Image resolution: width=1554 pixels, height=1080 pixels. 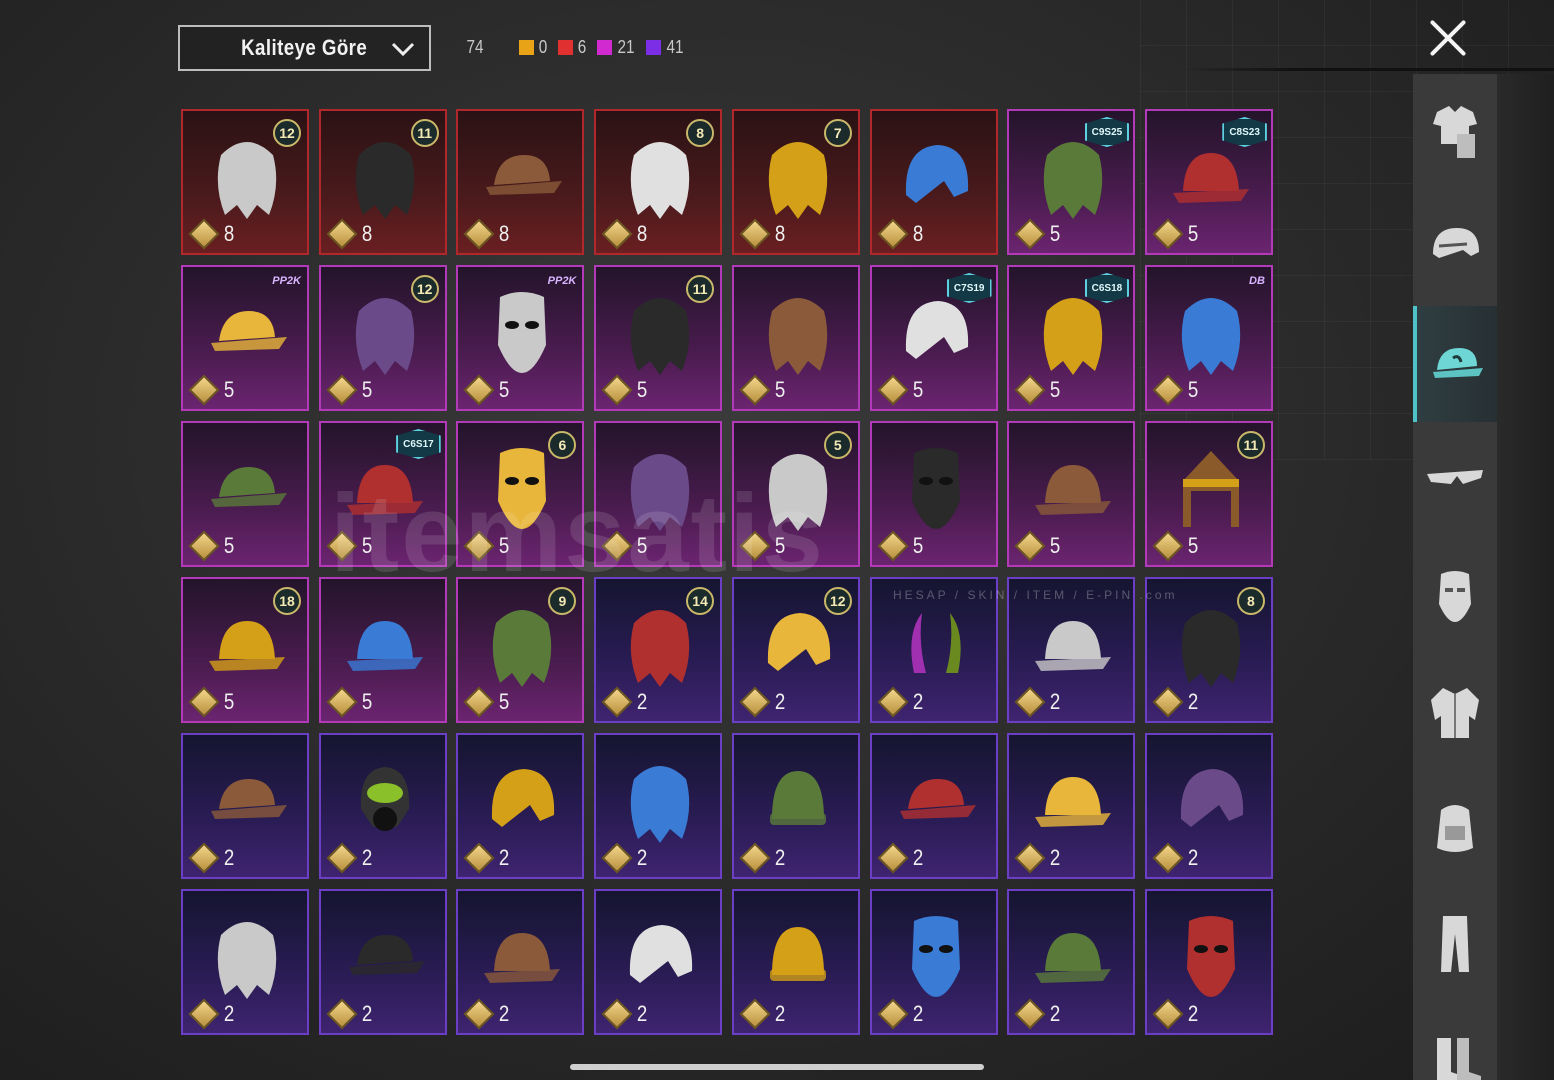 What do you see at coordinates (658, 650) in the screenshot?
I see `inventory-item: 14 2` at bounding box center [658, 650].